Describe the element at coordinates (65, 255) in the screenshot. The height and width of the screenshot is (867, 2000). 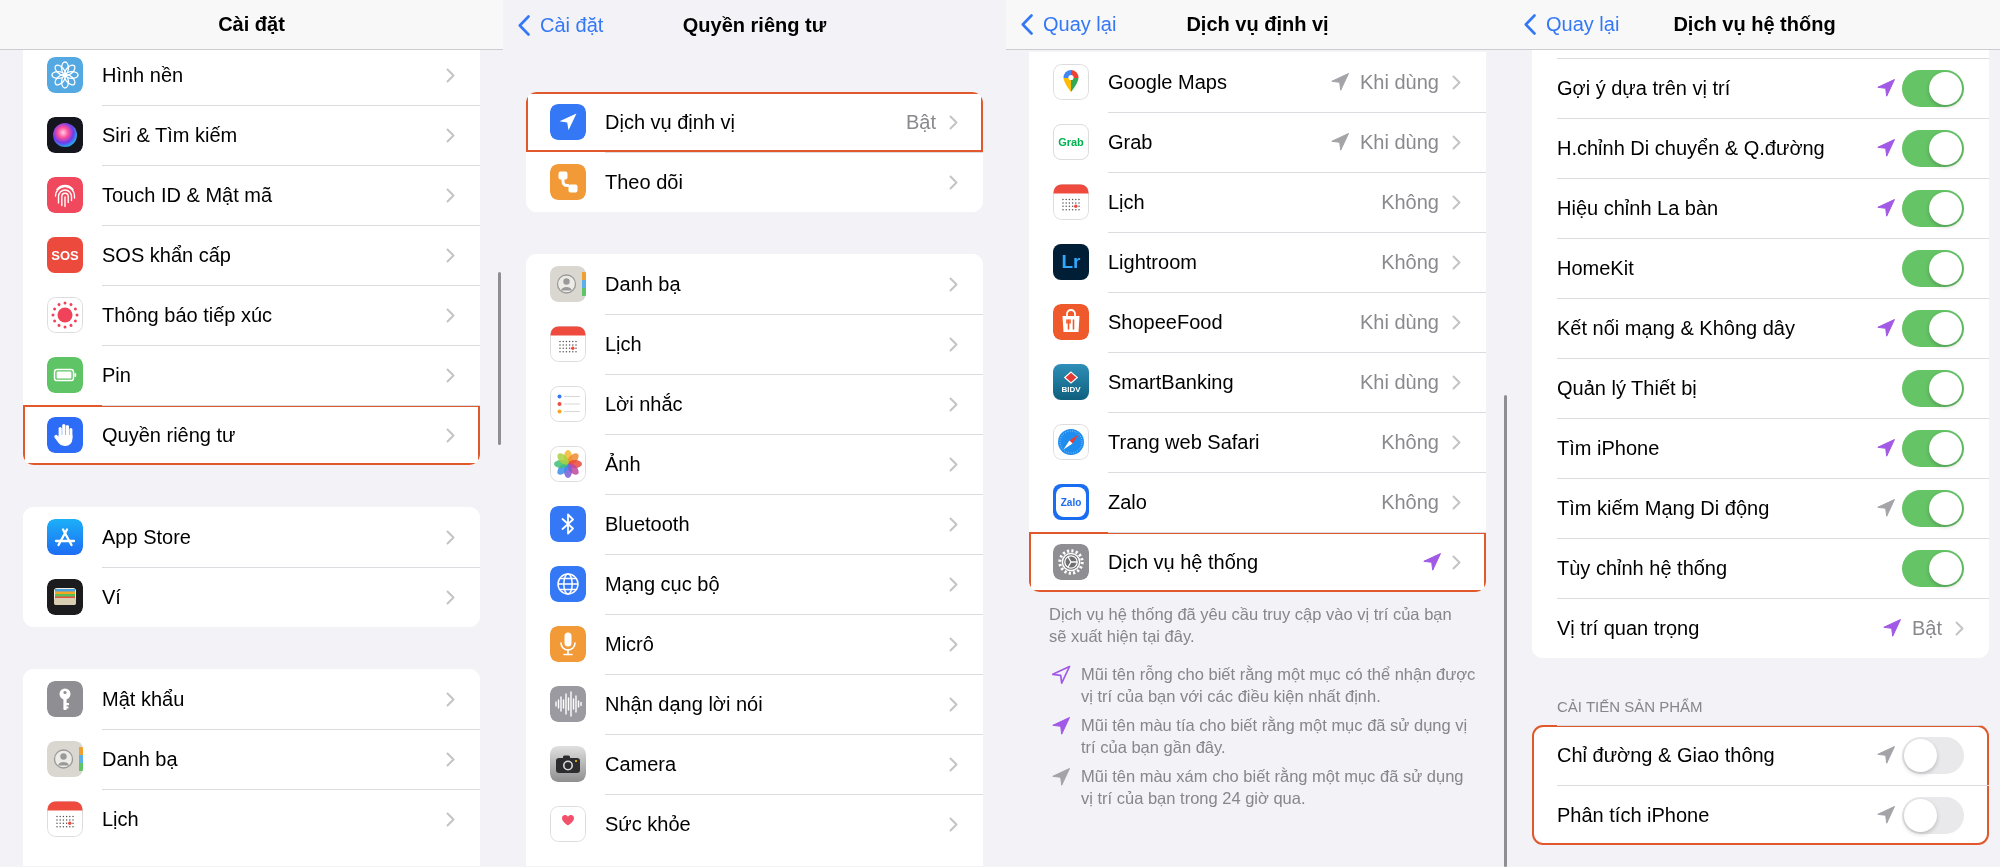
I see `sos-icon: SOS` at that location.